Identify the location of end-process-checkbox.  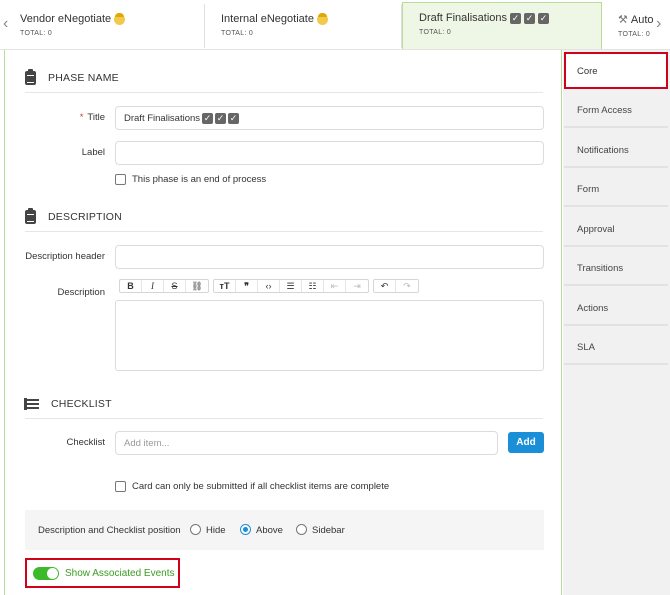
(120, 179).